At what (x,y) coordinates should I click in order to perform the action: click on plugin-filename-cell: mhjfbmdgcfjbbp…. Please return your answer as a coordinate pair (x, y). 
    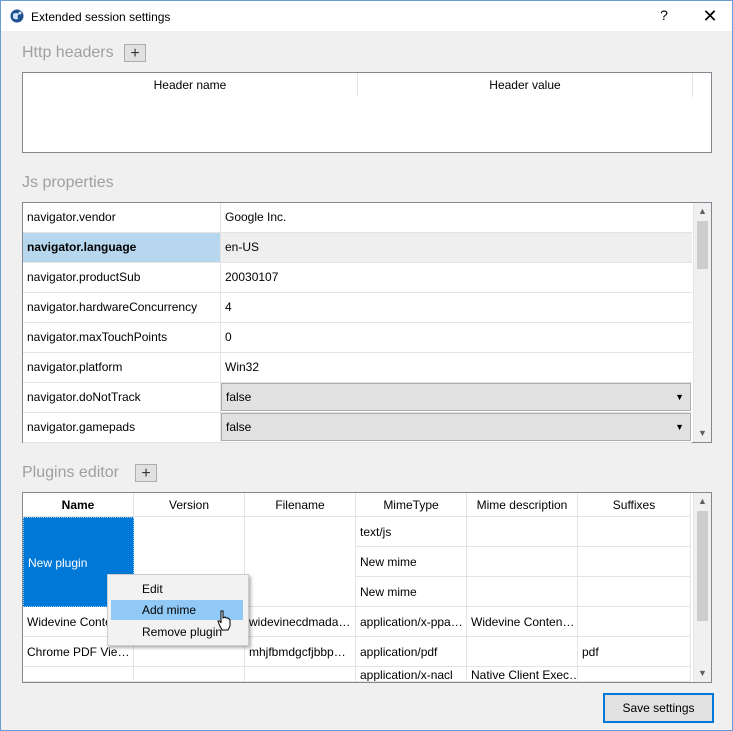
    Looking at the image, I should click on (300, 652).